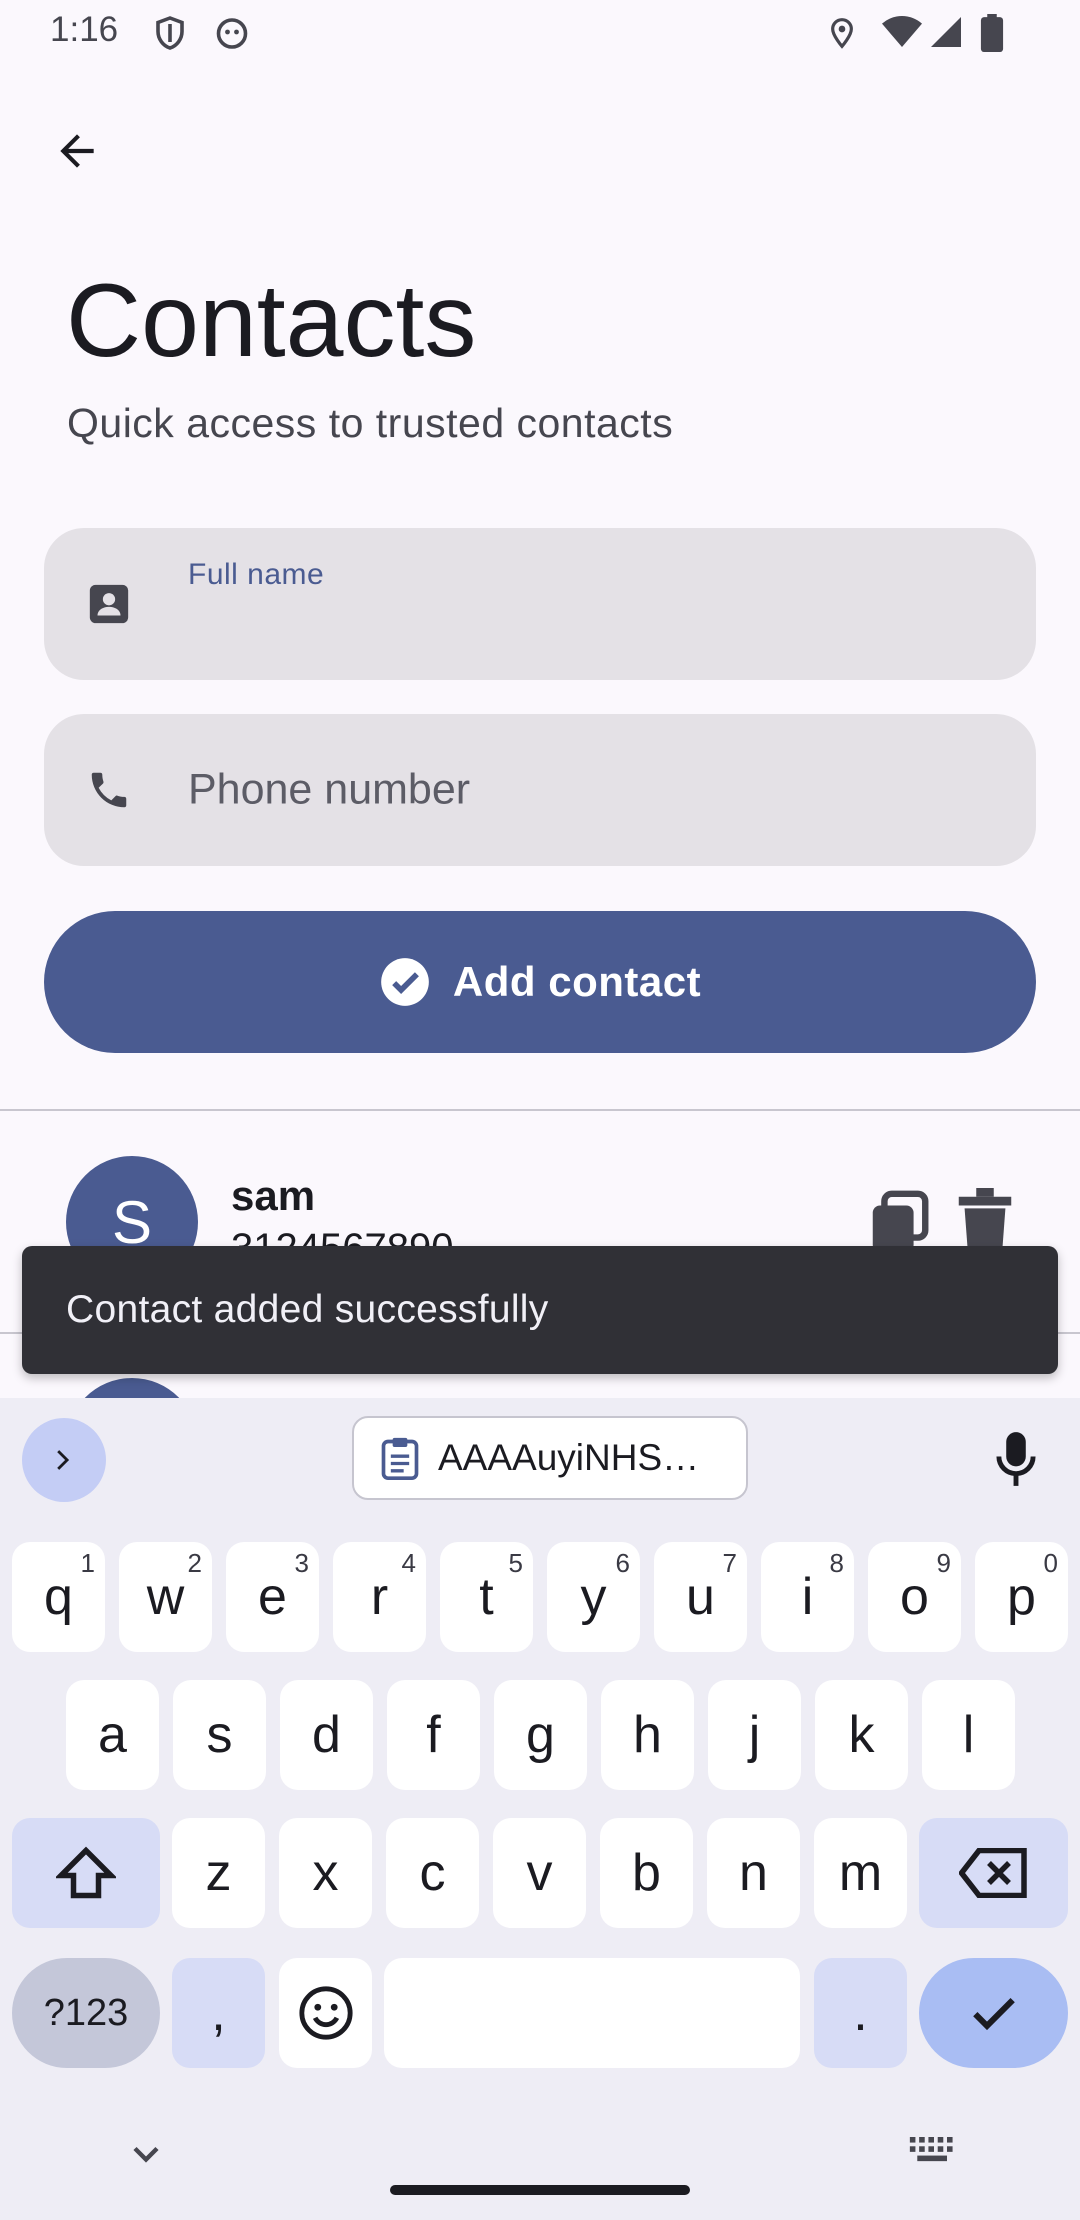  I want to click on key-i: i8, so click(807, 1597).